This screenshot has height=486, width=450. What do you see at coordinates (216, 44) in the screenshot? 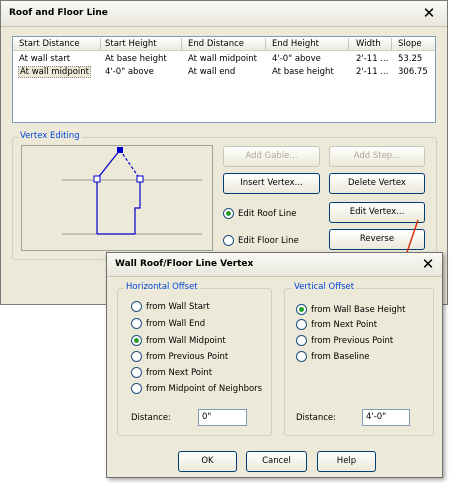
I see `column-header: End Distance` at bounding box center [216, 44].